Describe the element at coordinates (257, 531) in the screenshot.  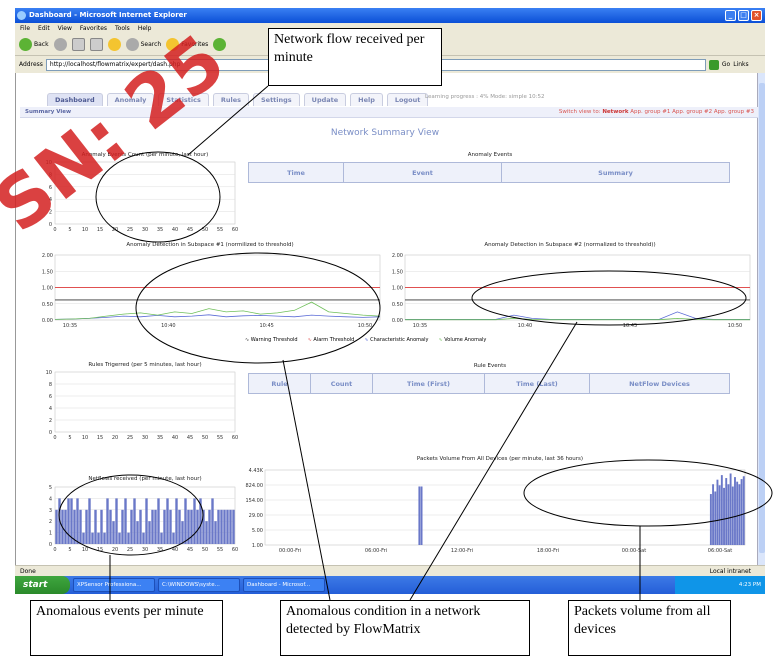
I see `chart-5-ytick: 5.00` at that location.